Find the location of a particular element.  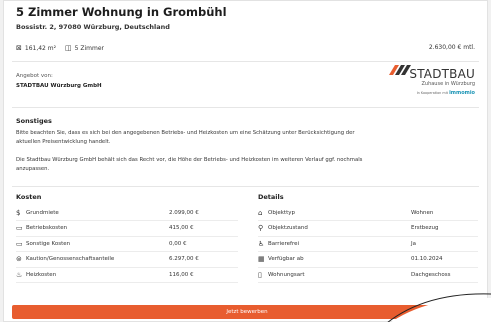

details-row: ⚲ Objektzustand Erstbezug is located at coordinates (368, 228).